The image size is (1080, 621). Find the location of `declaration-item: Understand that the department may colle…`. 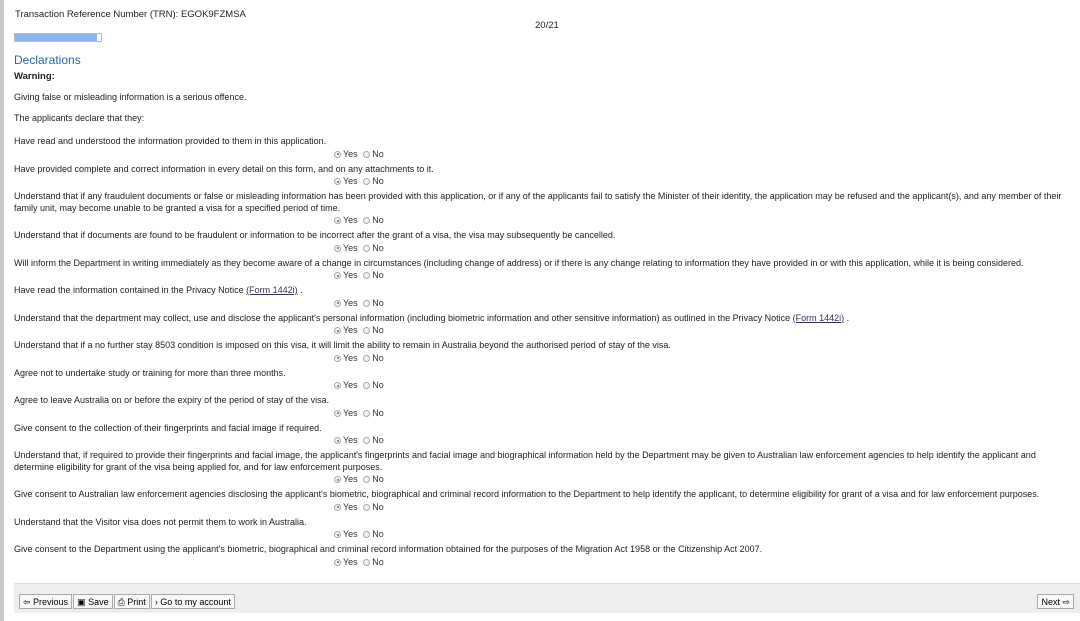

declaration-item: Understand that the department may colle… is located at coordinates (546, 325).